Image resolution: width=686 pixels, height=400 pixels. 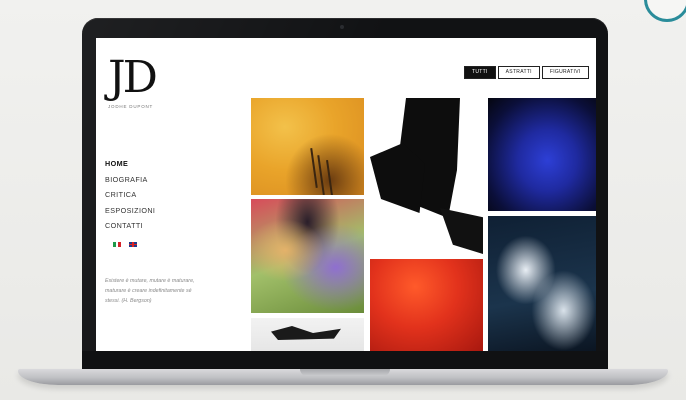 What do you see at coordinates (565, 72) in the screenshot?
I see `filter-figurativi-button: FIGURATIVI` at bounding box center [565, 72].